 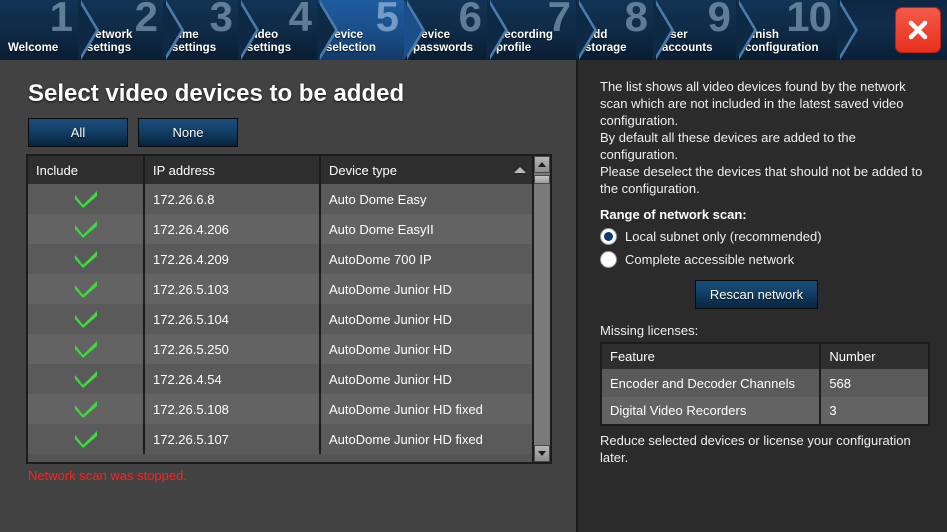 I want to click on chevron-up-icon, so click(x=542, y=164).